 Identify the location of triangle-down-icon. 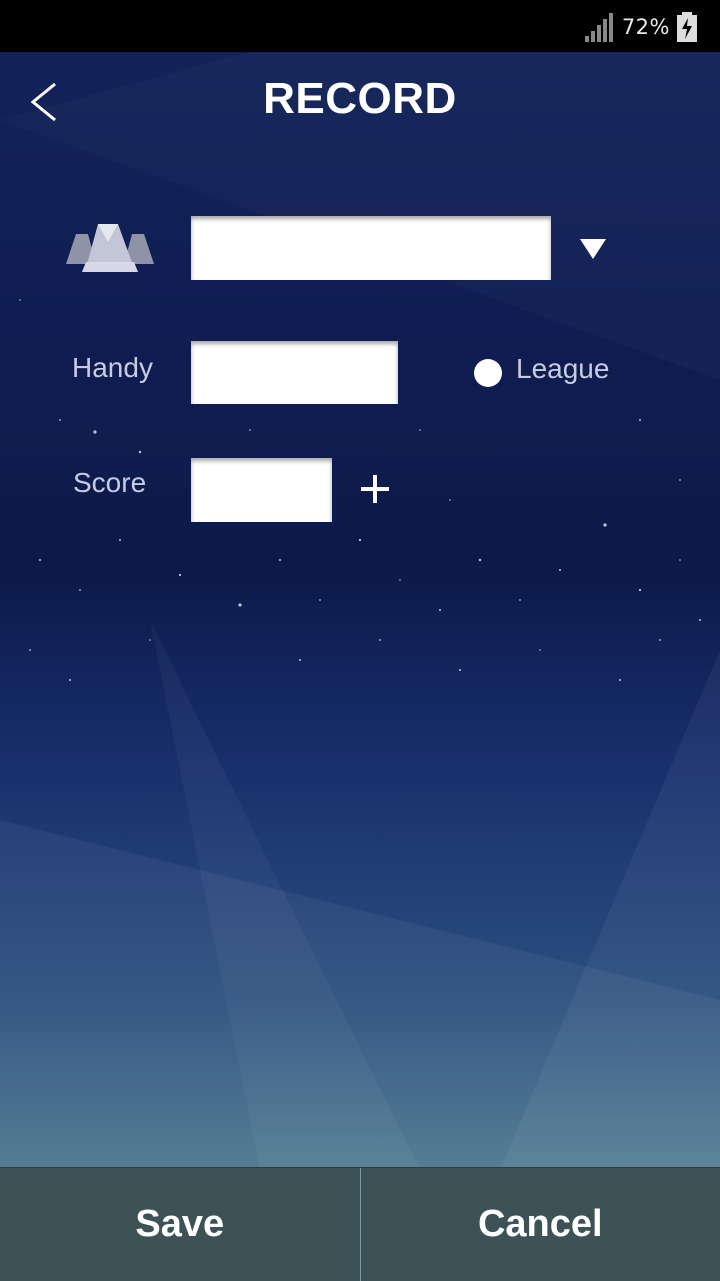
(593, 249).